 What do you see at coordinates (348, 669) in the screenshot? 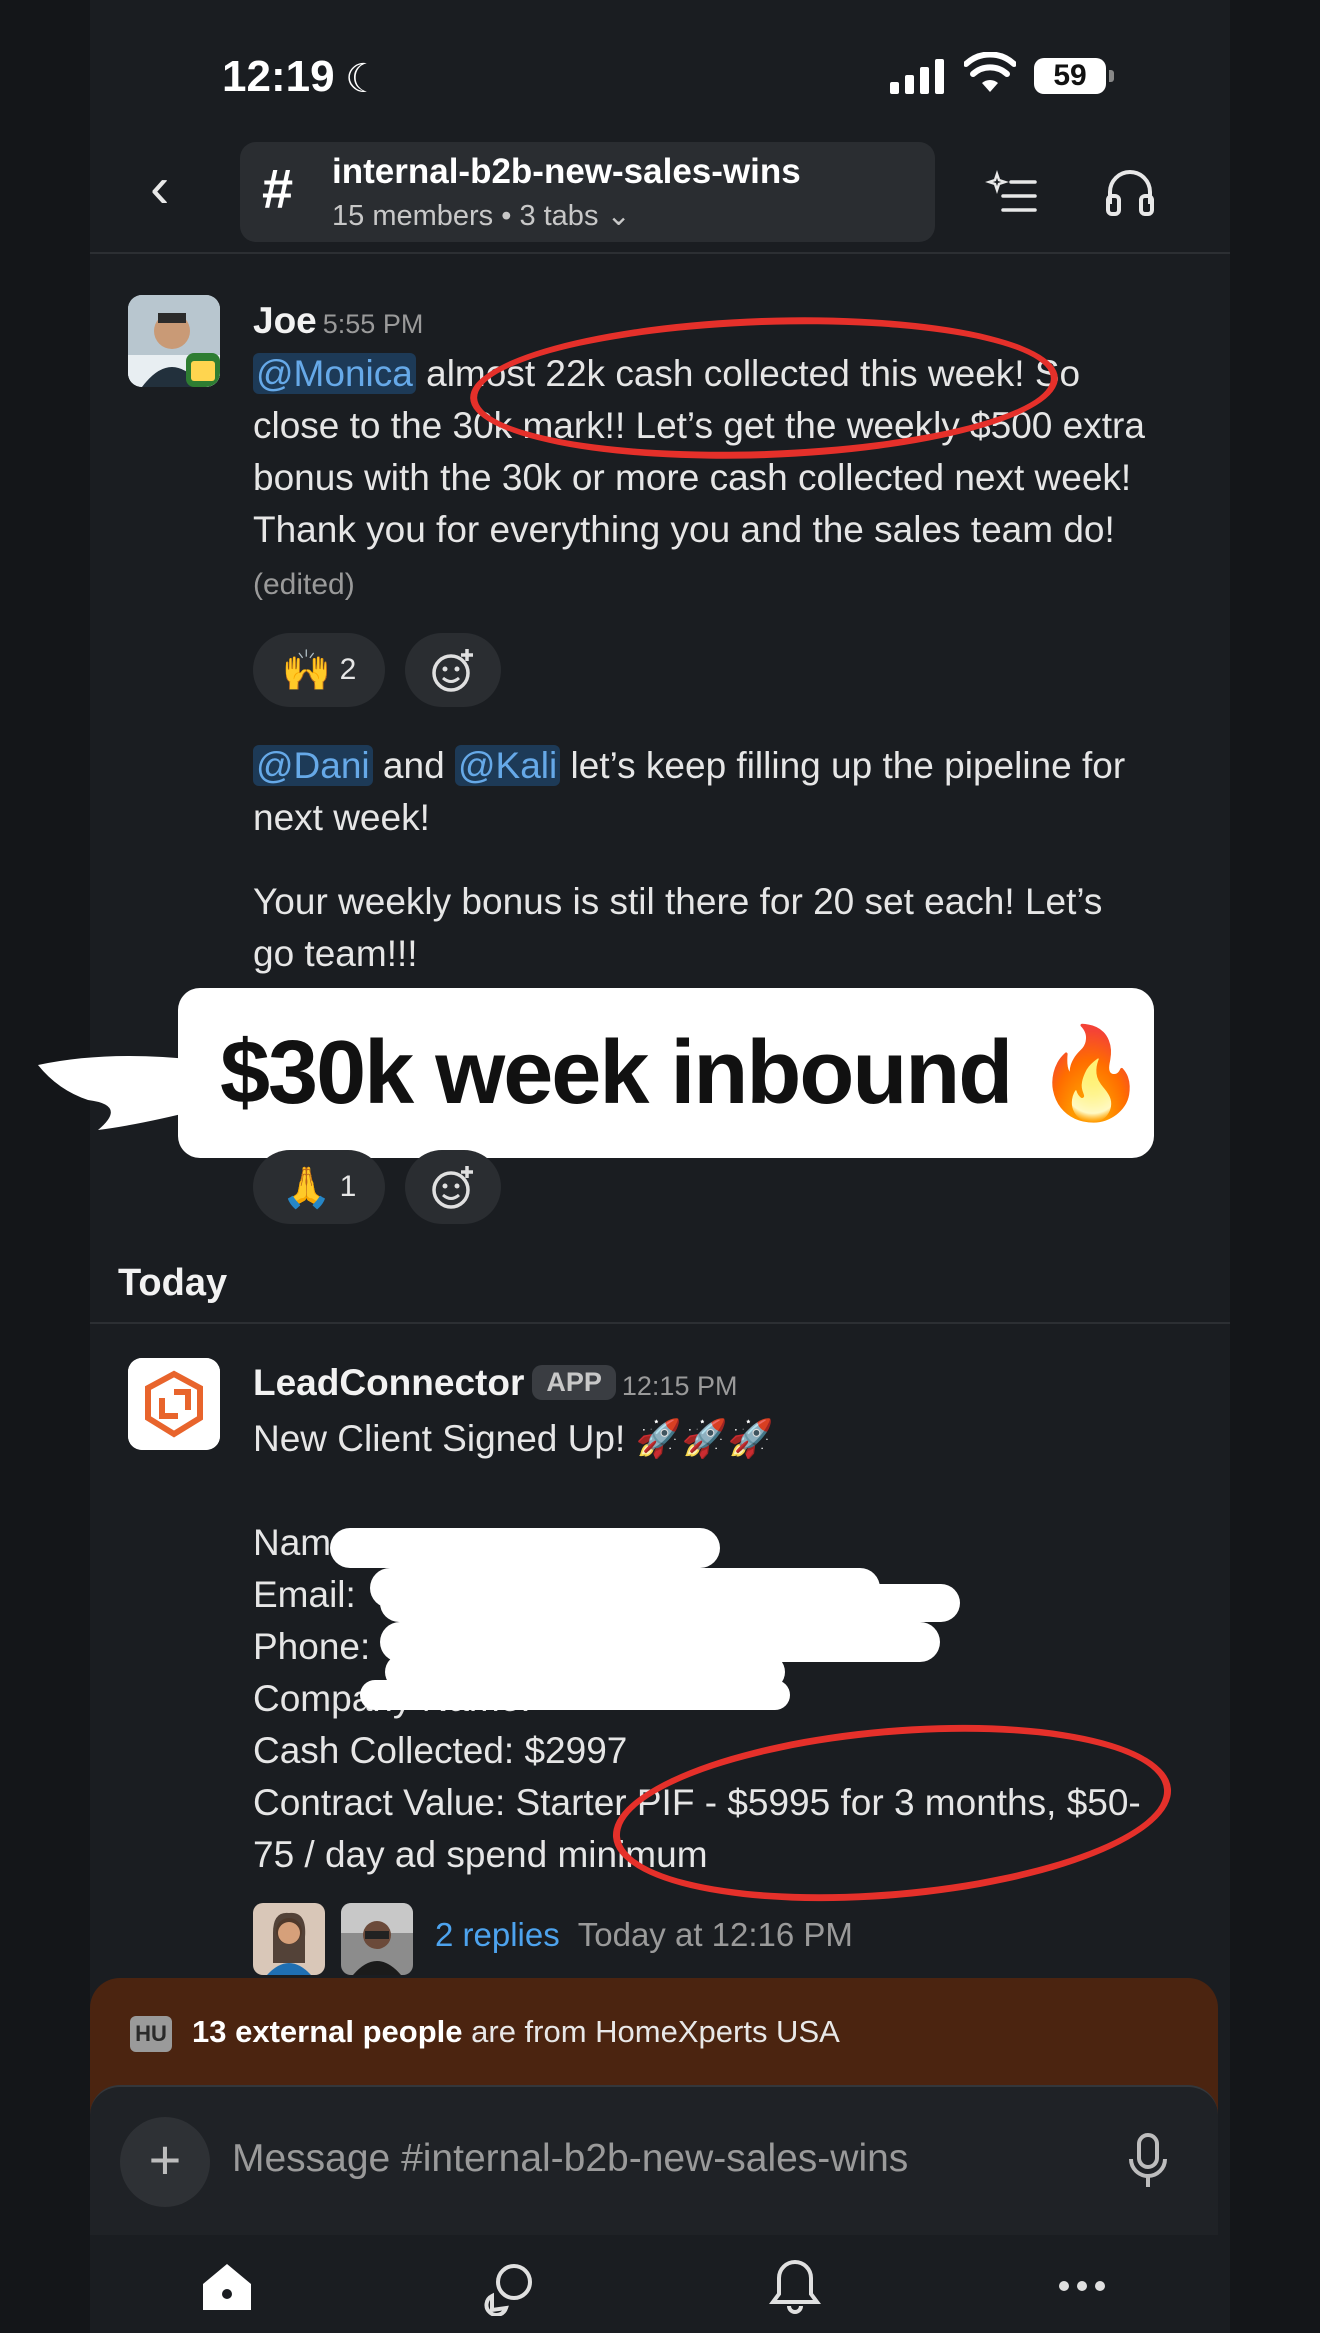
I see `reaction-count: 2` at bounding box center [348, 669].